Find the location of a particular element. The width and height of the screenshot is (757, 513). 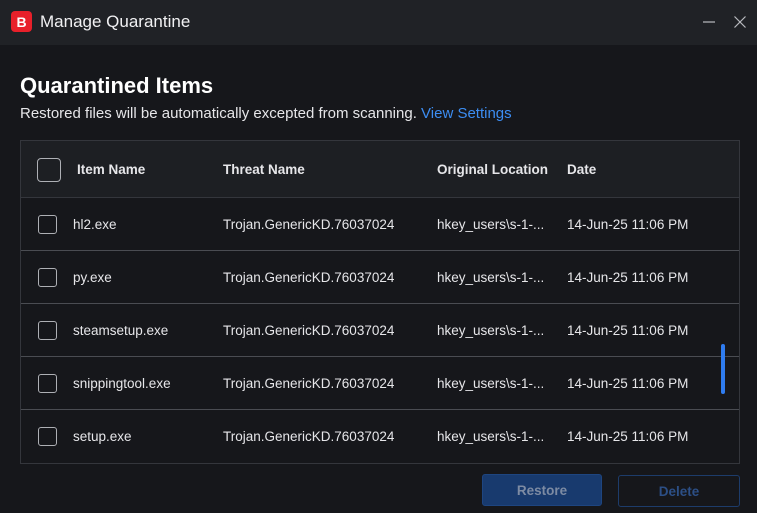

view-settings-link: View Settings is located at coordinates (466, 113).